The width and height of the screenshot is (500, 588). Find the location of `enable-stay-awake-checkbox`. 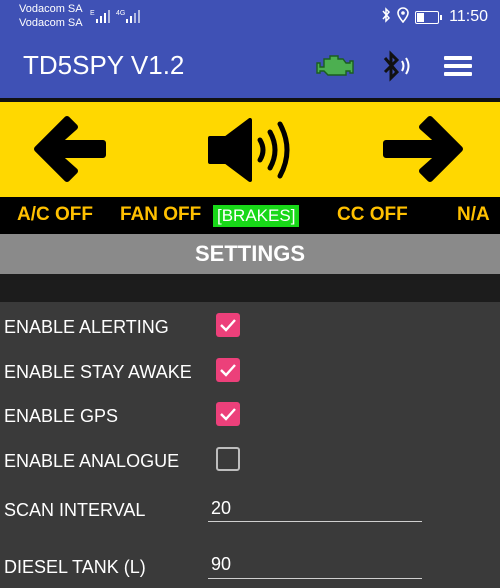

enable-stay-awake-checkbox is located at coordinates (228, 370).